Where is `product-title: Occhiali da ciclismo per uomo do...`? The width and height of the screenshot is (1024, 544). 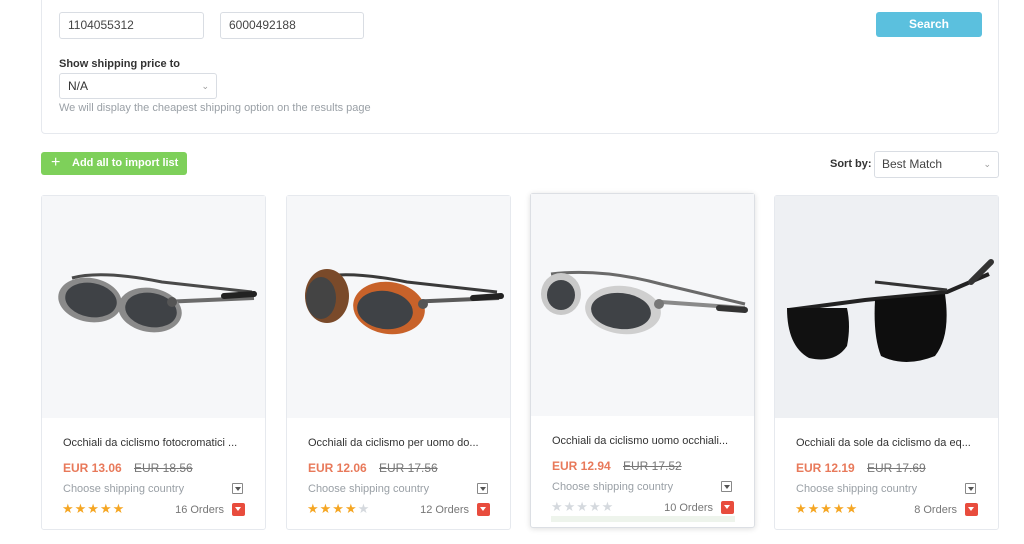 product-title: Occhiali da ciclismo per uomo do... is located at coordinates (400, 443).